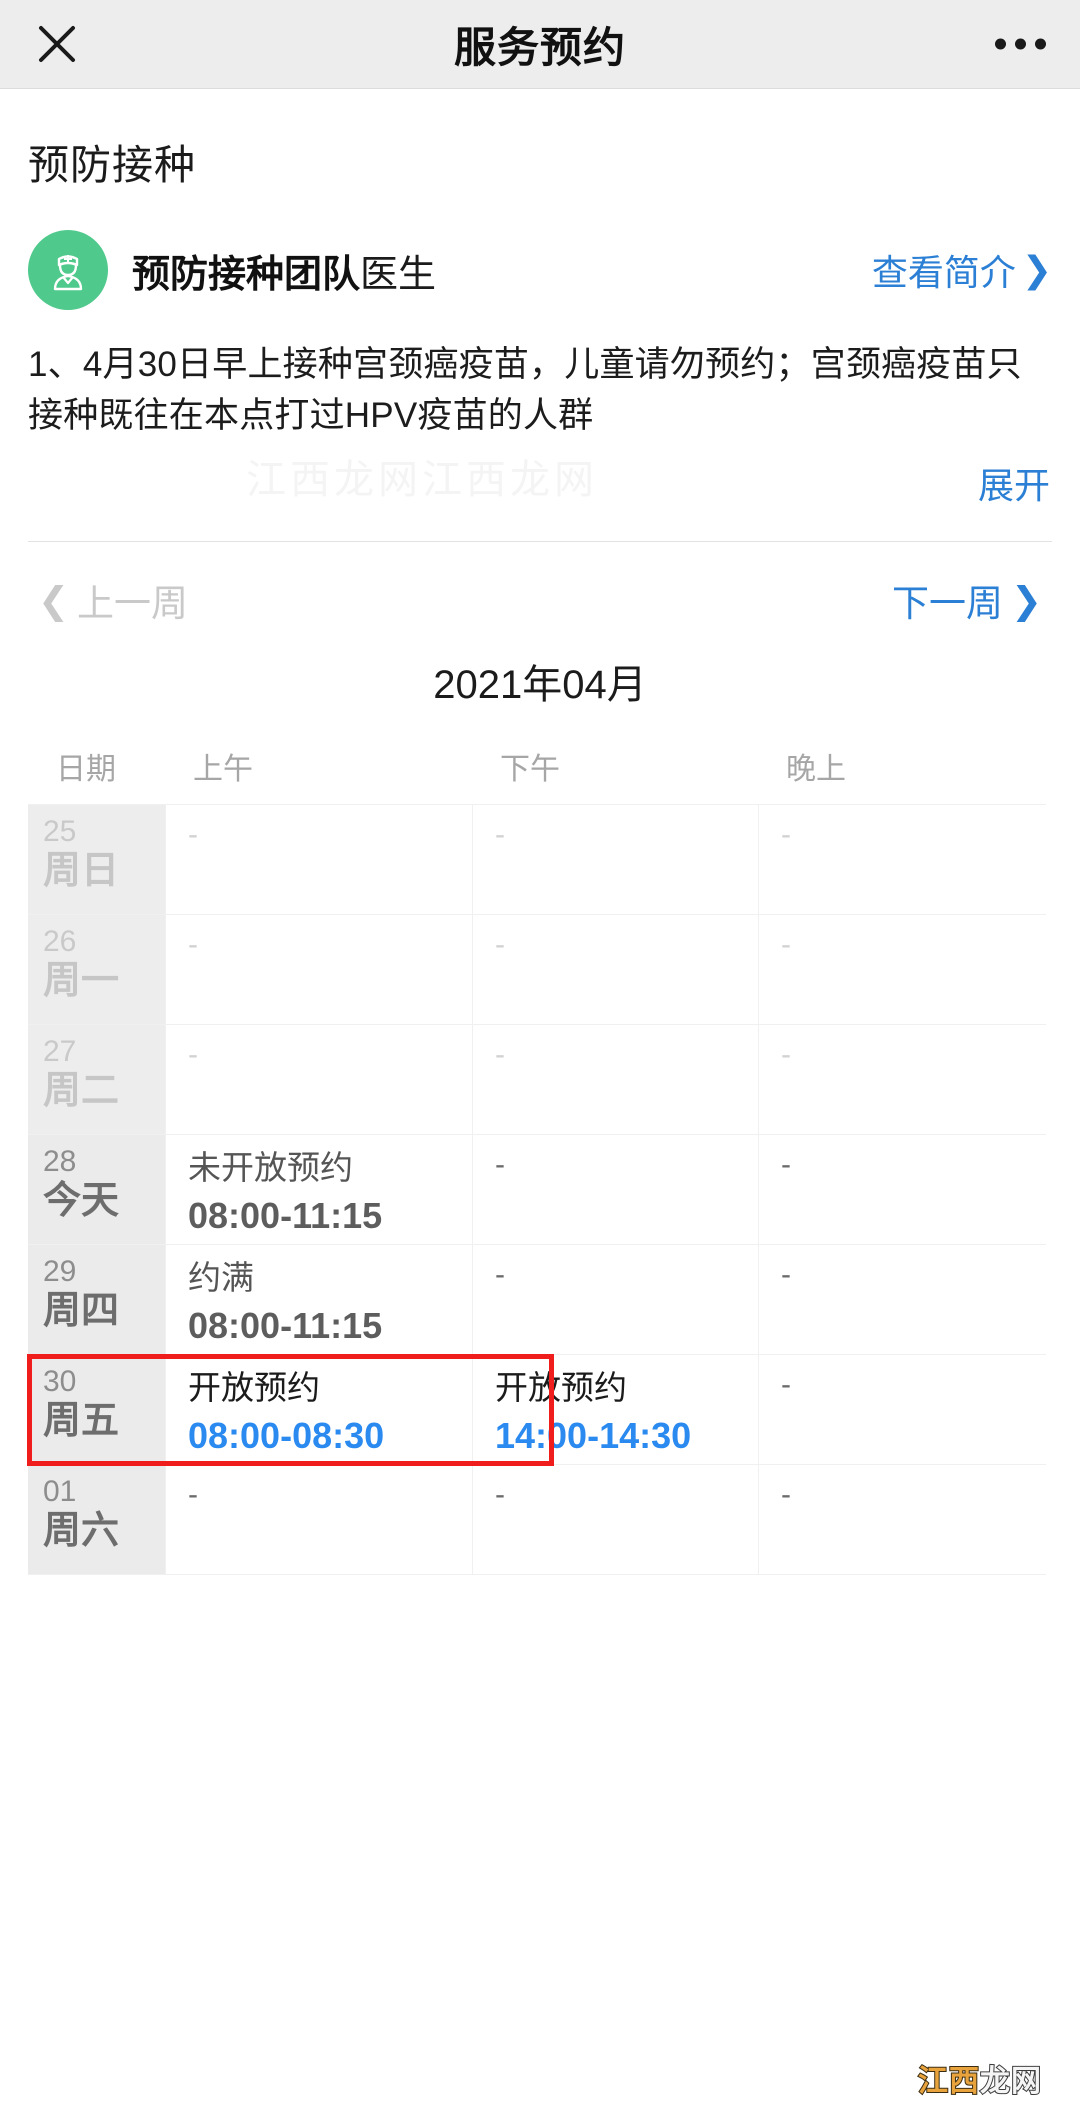  Describe the element at coordinates (60, 1382) in the screenshot. I see `calendar-day-number: 30` at that location.